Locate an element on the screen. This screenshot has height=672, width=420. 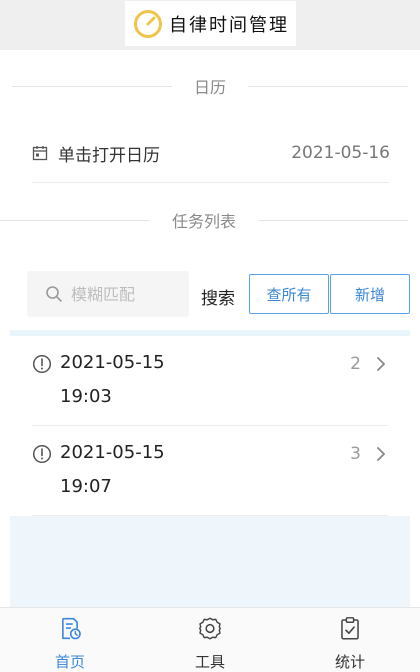
search-button: 搜索 is located at coordinates (218, 296).